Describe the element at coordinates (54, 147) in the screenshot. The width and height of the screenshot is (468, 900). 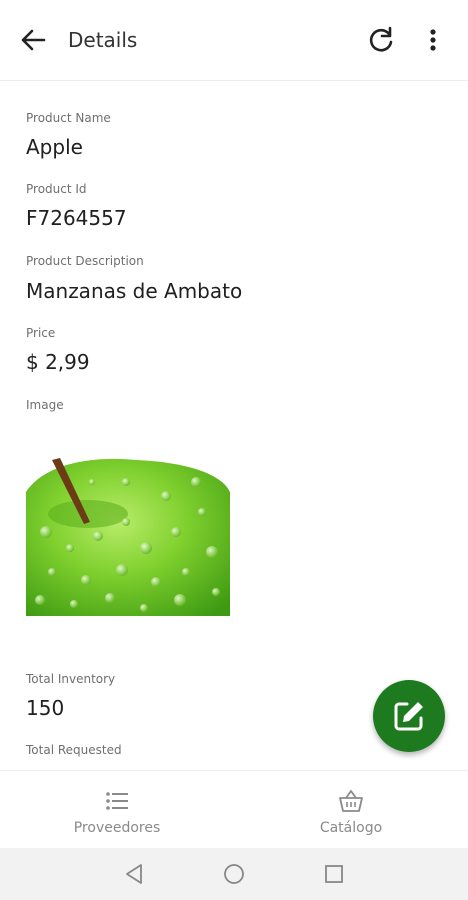
I see `product-name-value: Apple` at that location.